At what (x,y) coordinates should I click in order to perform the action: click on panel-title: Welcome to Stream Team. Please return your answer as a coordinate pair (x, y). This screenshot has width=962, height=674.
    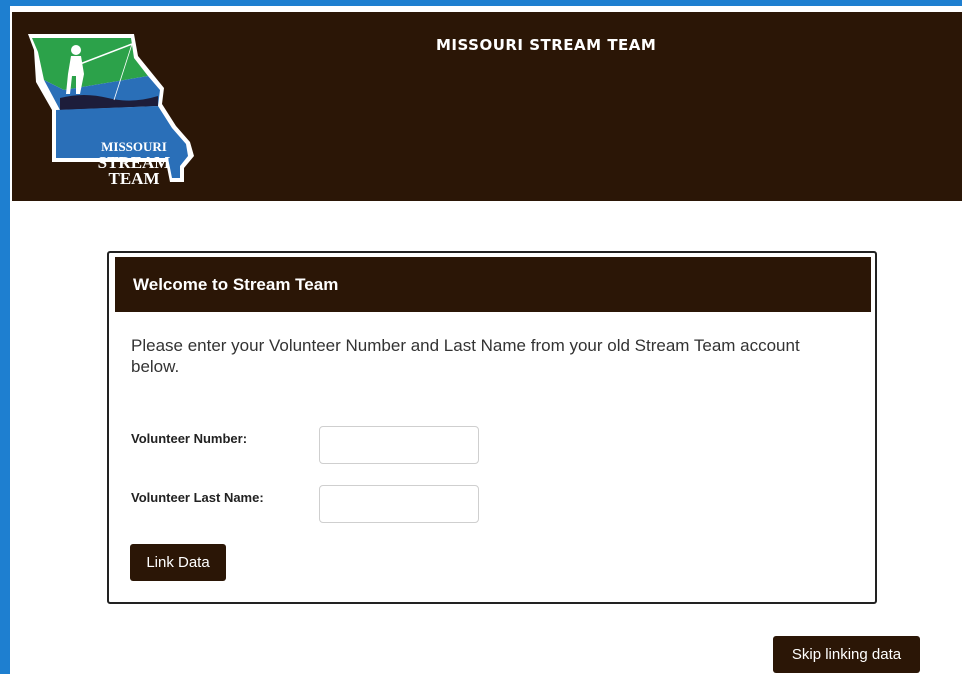
    Looking at the image, I should click on (236, 284).